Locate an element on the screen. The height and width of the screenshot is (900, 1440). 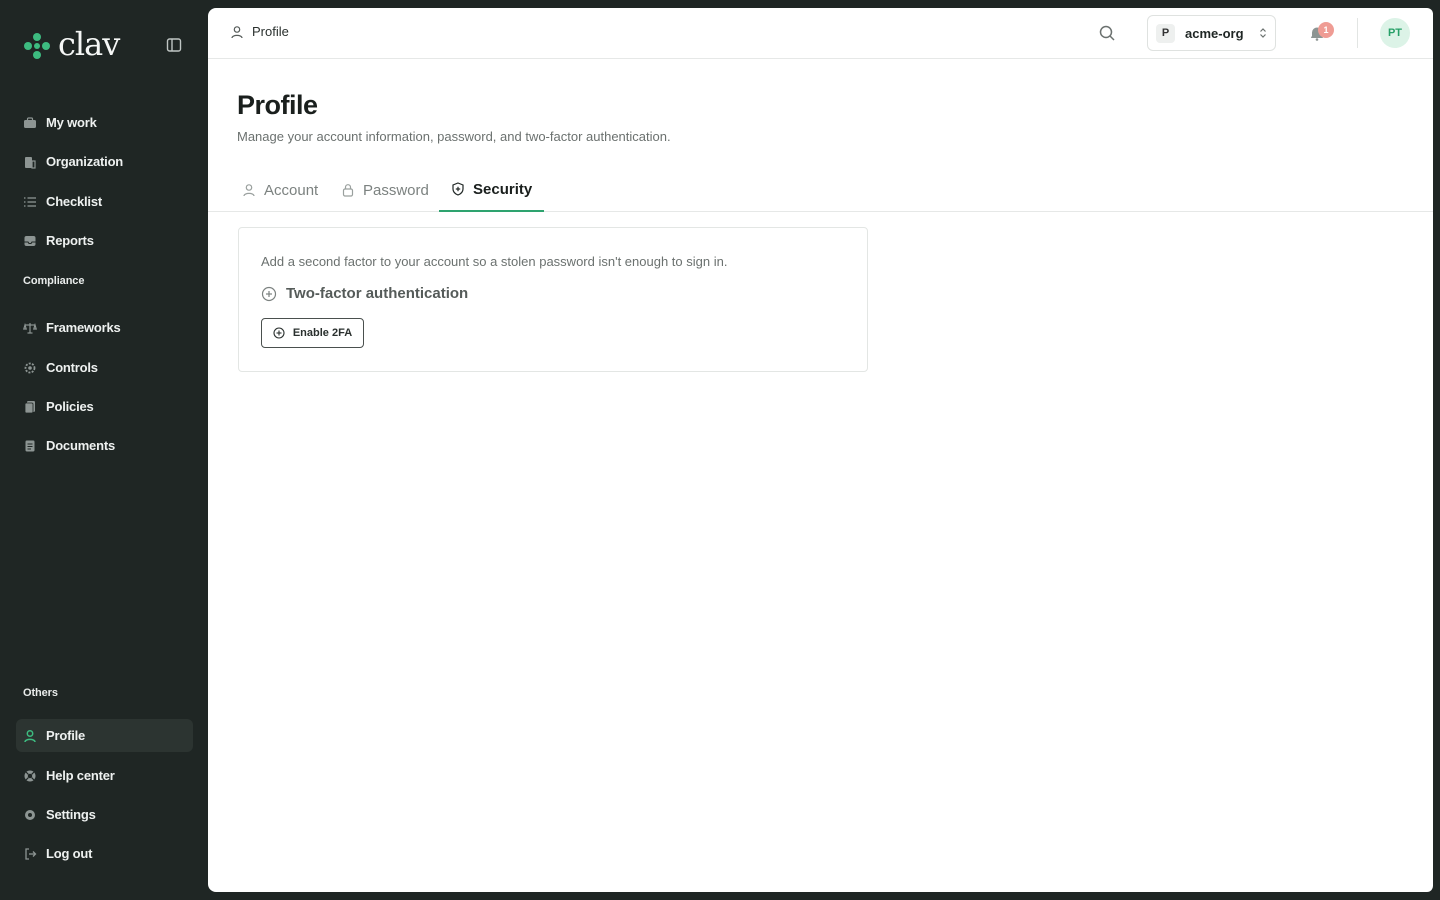
org-name: acme-org is located at coordinates (1214, 33).